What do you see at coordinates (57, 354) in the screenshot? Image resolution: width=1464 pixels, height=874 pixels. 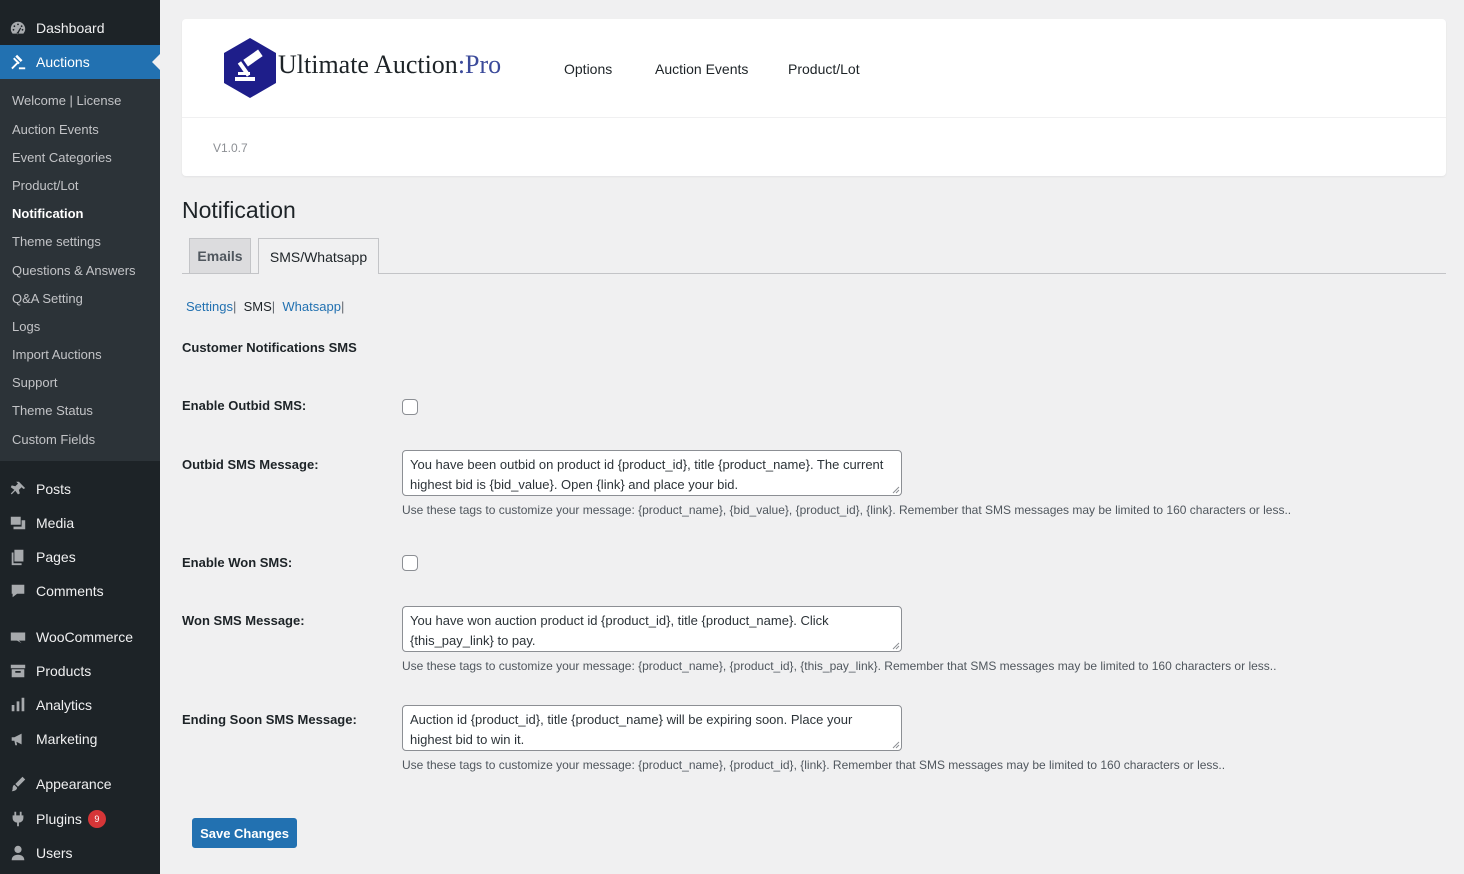 I see `submenu-import-auctions: Import Auctions` at bounding box center [57, 354].